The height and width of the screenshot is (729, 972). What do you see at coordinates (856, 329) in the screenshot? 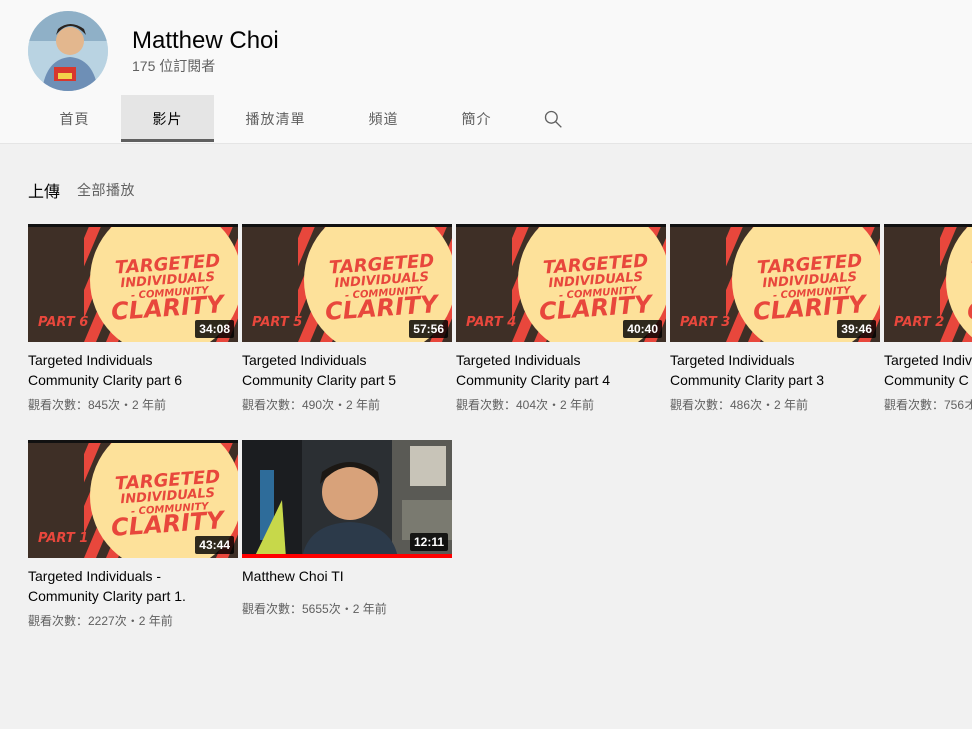
I see `video-duration: 39:46` at bounding box center [856, 329].